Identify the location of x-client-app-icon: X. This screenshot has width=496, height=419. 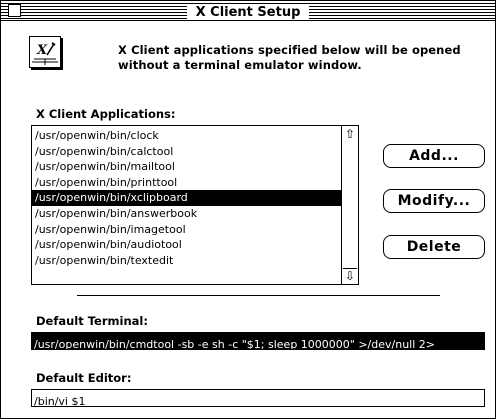
(45, 52).